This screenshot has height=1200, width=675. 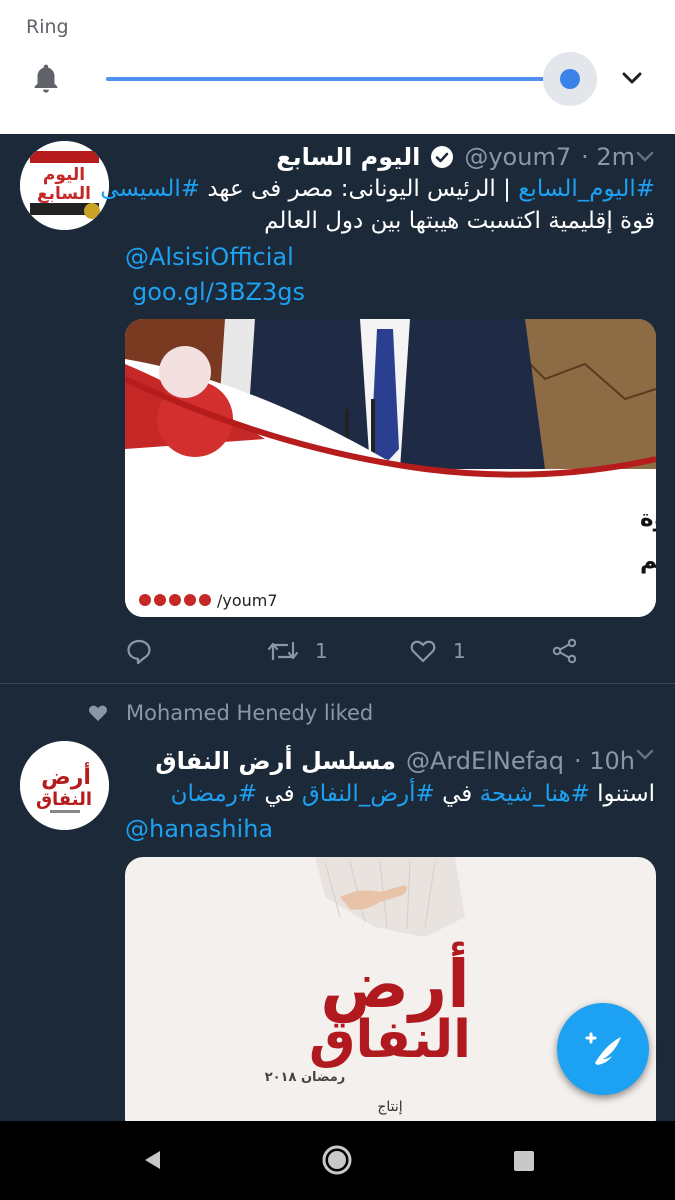 What do you see at coordinates (321, 651) in the screenshot?
I see `retweet-count: 1` at bounding box center [321, 651].